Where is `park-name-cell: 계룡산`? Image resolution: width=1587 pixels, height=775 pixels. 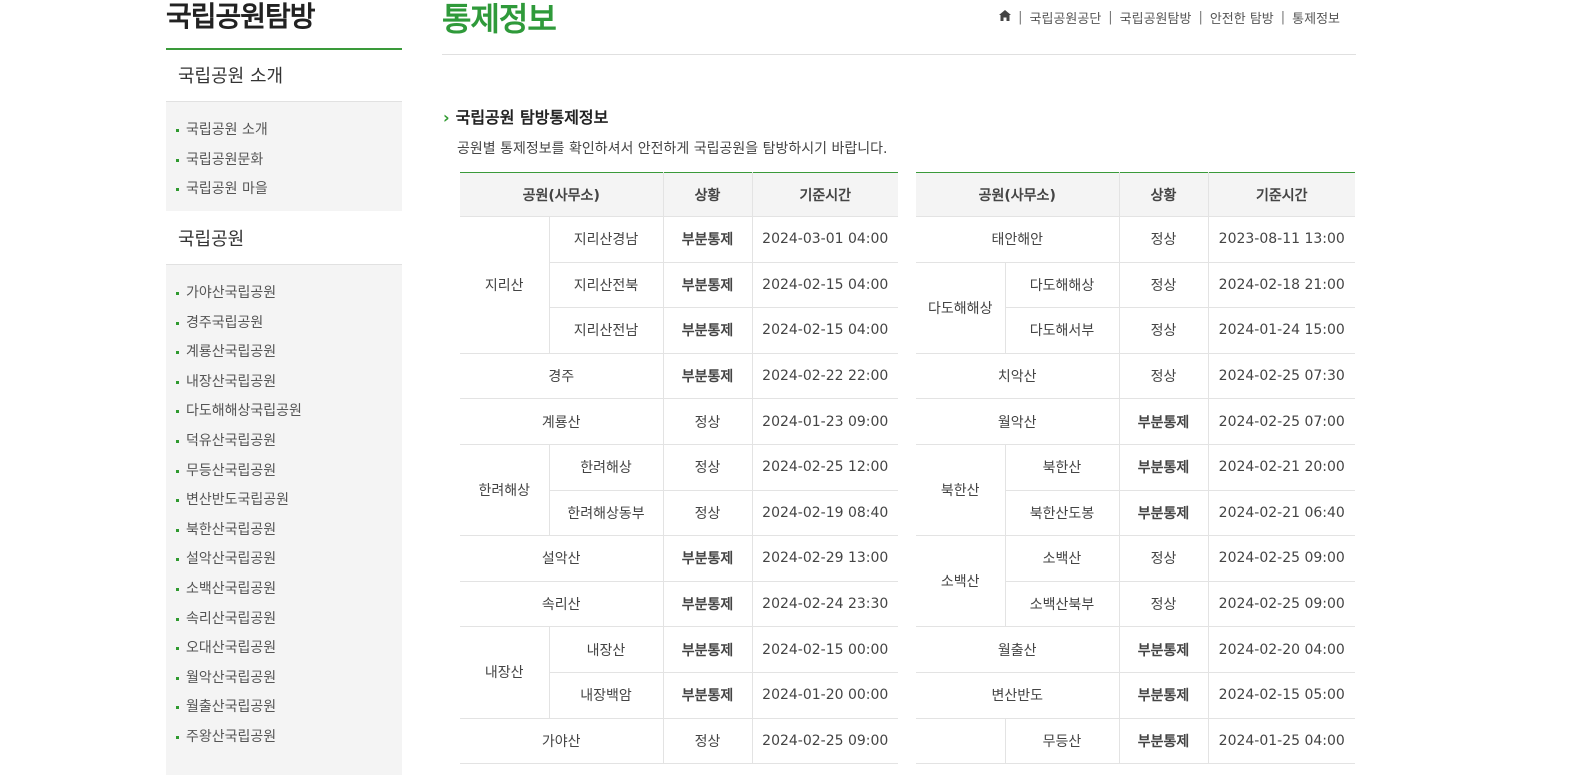 park-name-cell: 계룡산 is located at coordinates (561, 421).